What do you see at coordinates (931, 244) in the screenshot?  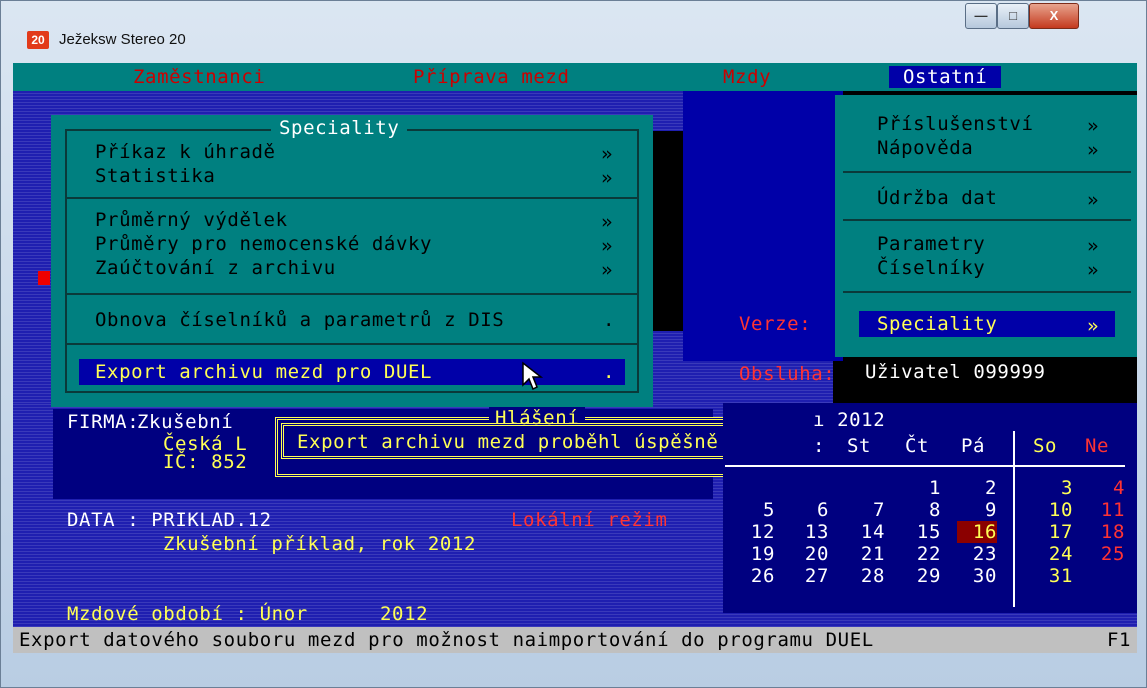 I see `menu-item-parametry: Parametry` at bounding box center [931, 244].